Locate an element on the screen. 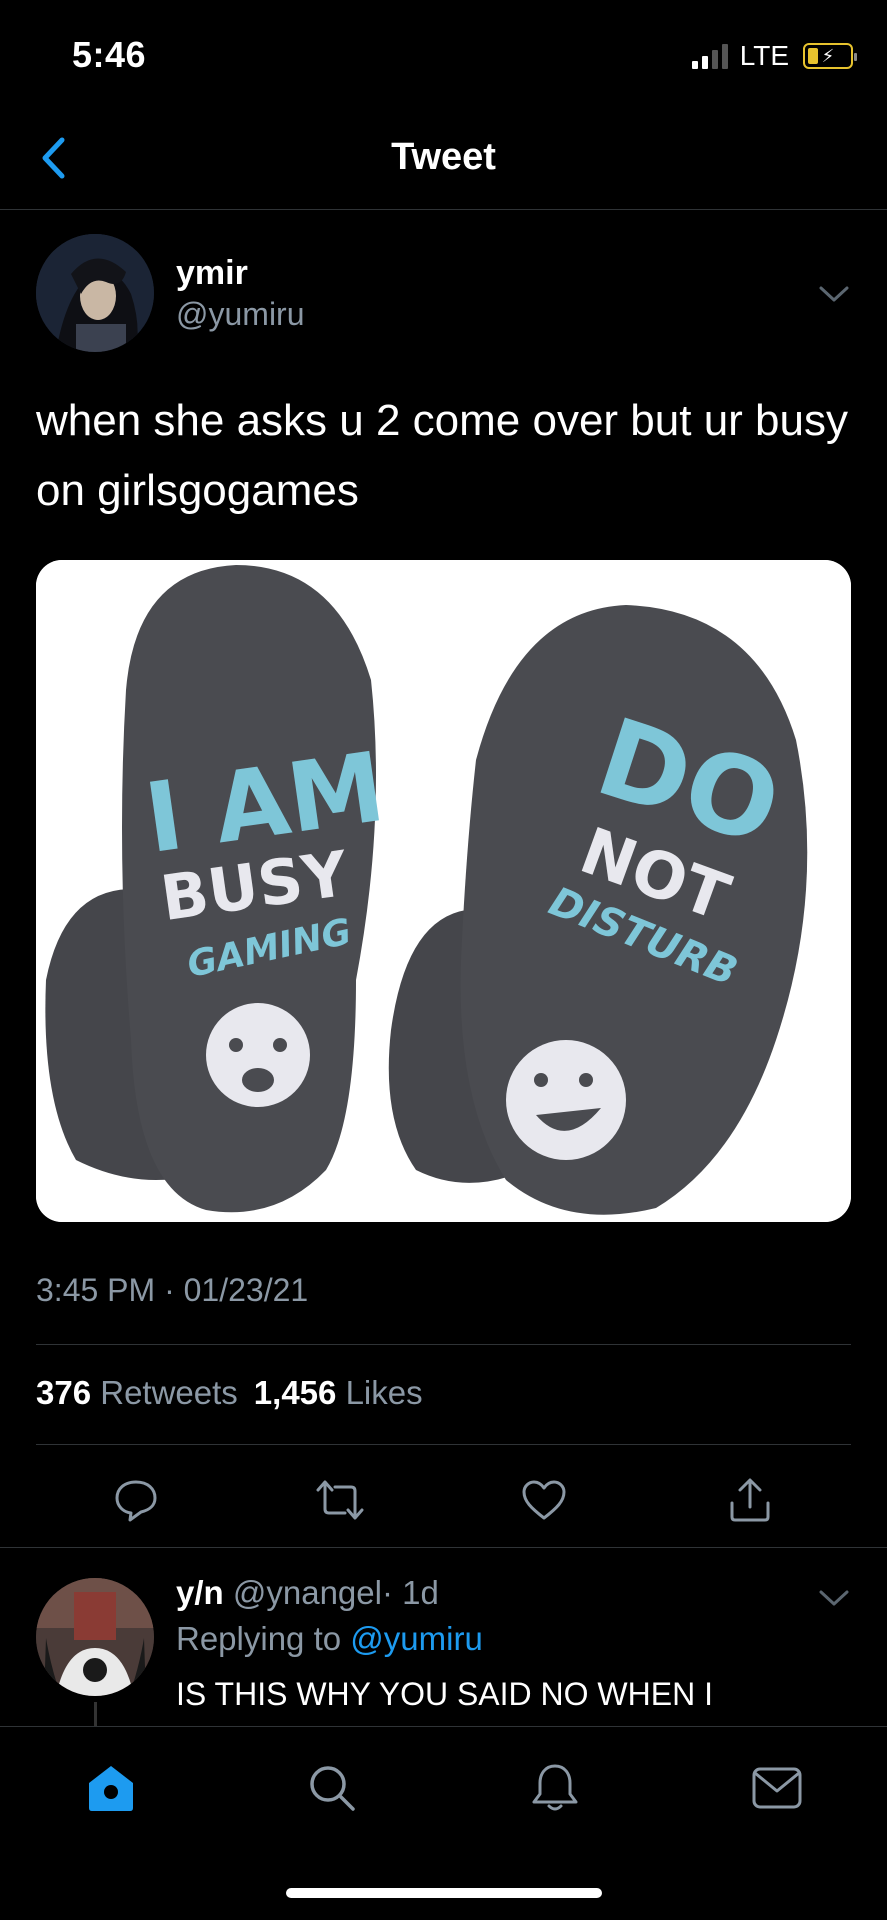 This screenshot has height=1920, width=887. share-button is located at coordinates (750, 1500).